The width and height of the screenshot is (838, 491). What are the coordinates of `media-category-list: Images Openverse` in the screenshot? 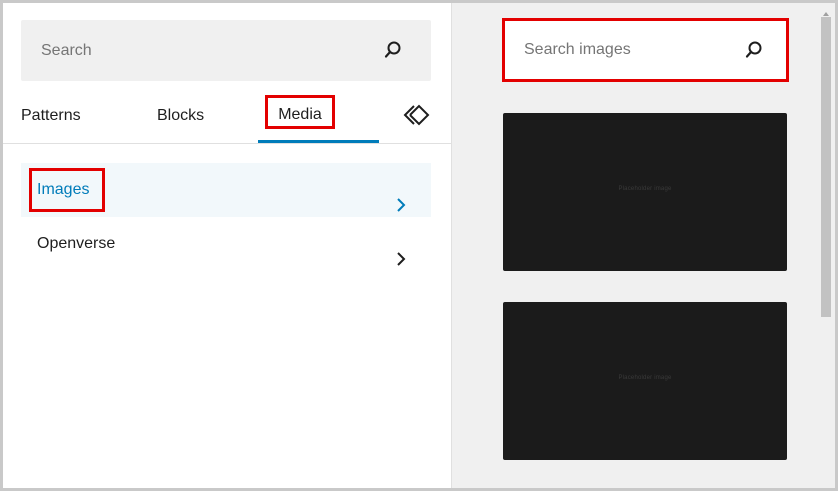 It's located at (226, 217).